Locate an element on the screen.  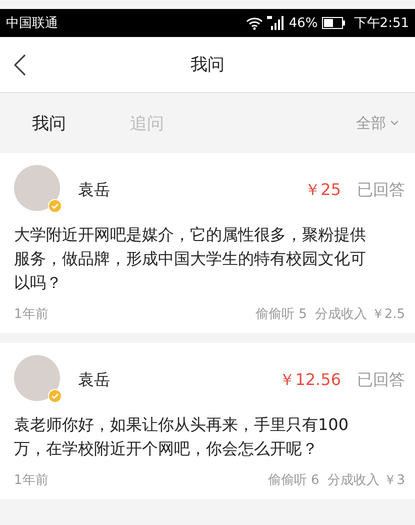
signal-icon is located at coordinates (275, 23).